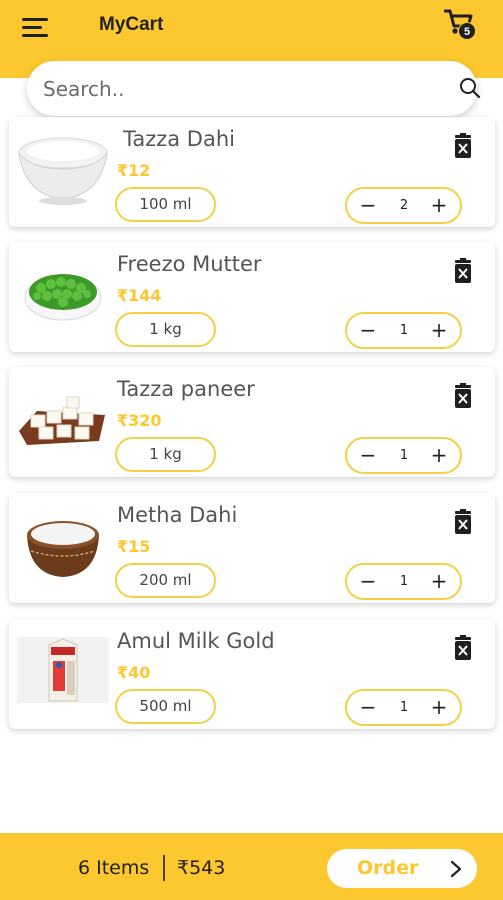  I want to click on item-price: ₹320, so click(139, 420).